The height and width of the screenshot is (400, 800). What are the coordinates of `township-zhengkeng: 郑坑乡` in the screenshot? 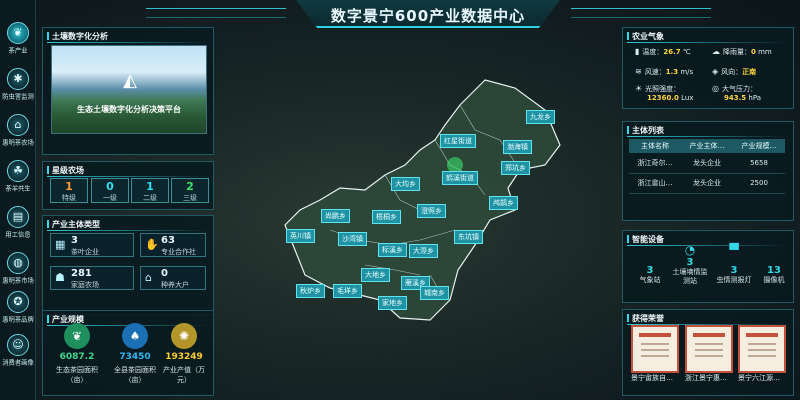 It's located at (515, 168).